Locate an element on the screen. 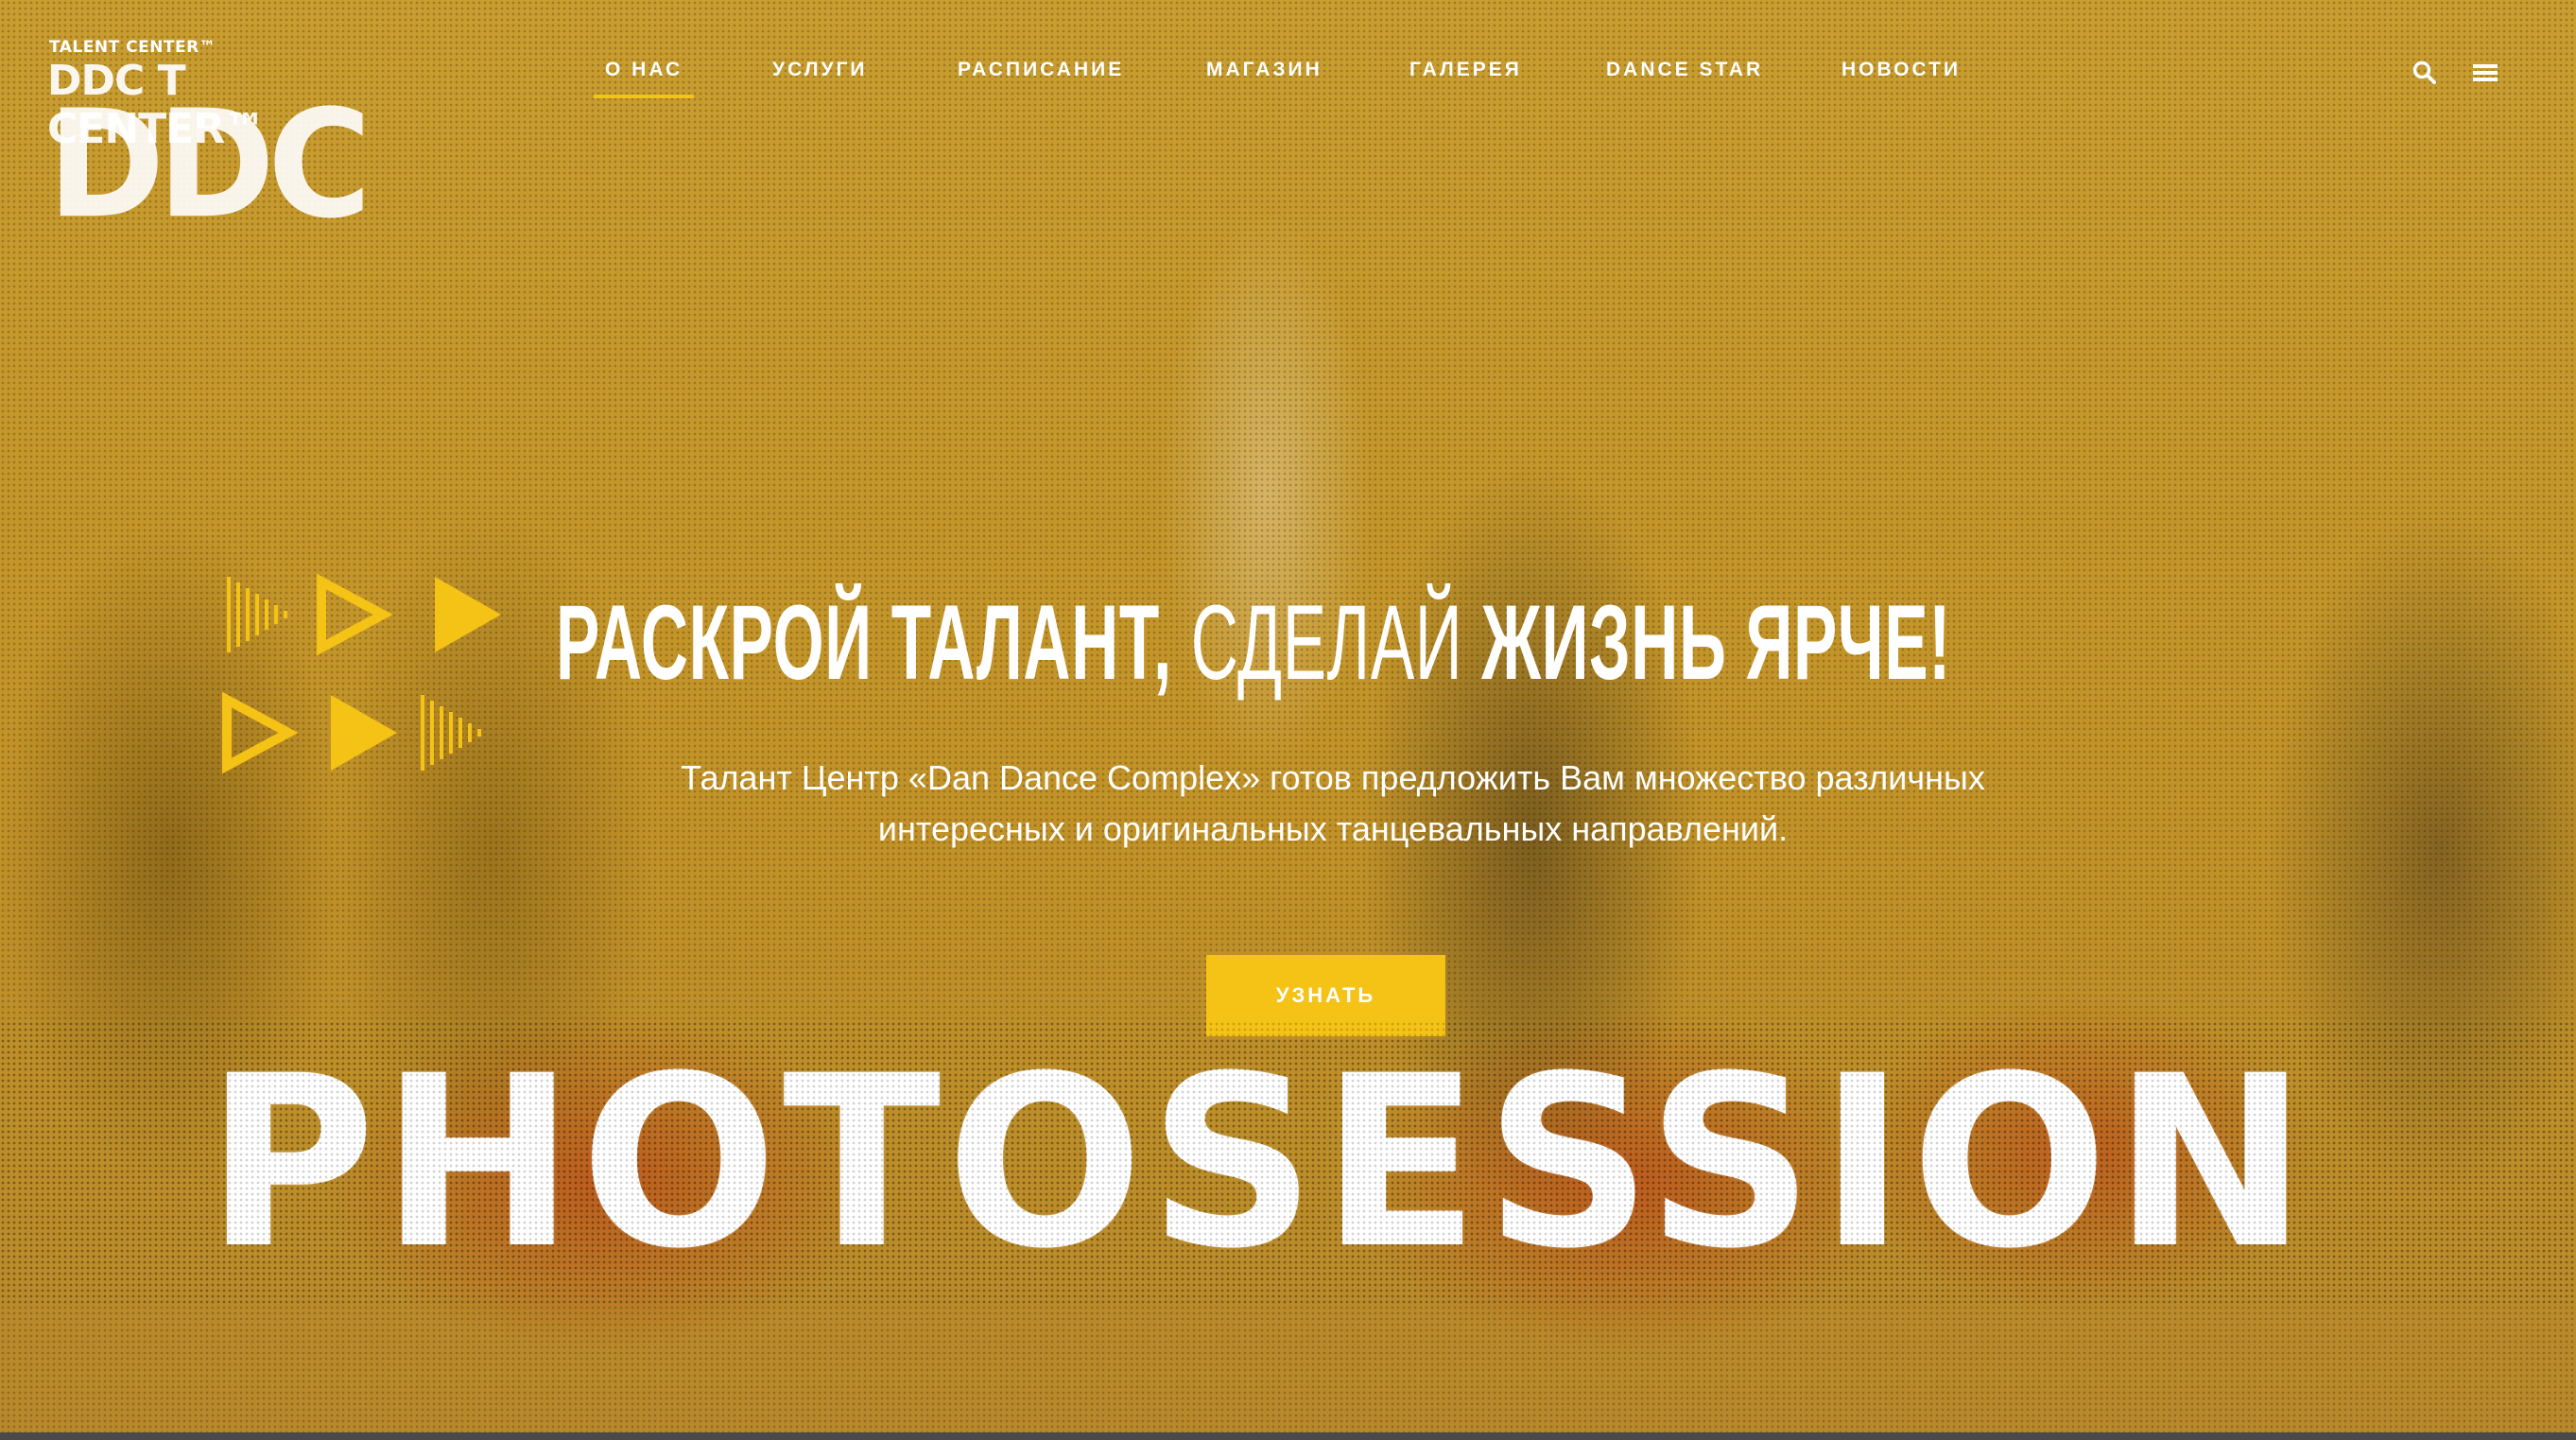 This screenshot has width=2576, height=1440. nav-item-about: О НАС is located at coordinates (644, 78).